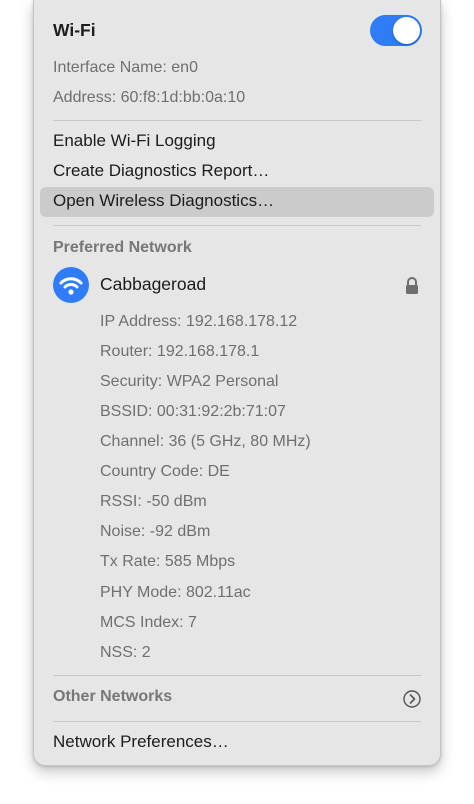 This screenshot has height=804, width=474. I want to click on enable-wifi-logging-label: Enable Wi-Fi Logging, so click(134, 140).